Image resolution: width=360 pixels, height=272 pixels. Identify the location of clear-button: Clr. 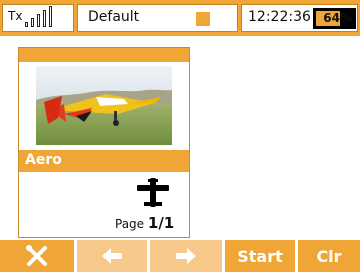
(329, 256).